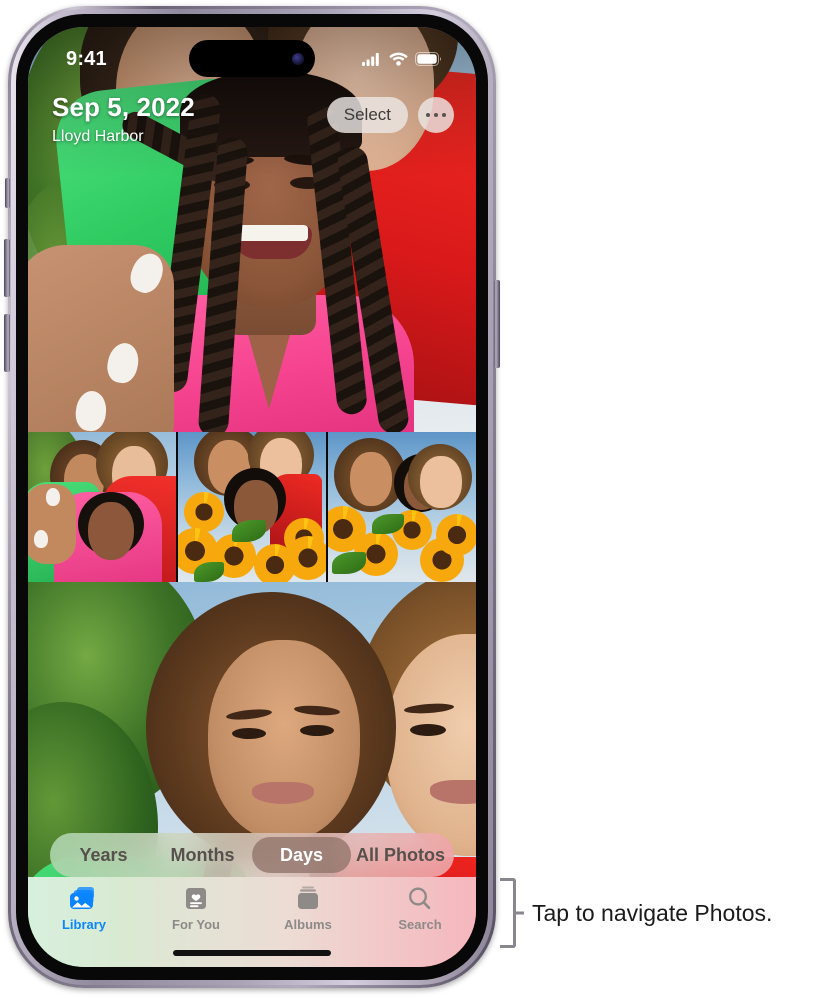 This screenshot has width=828, height=998. I want to click on for-you-card-icon, so click(196, 899).